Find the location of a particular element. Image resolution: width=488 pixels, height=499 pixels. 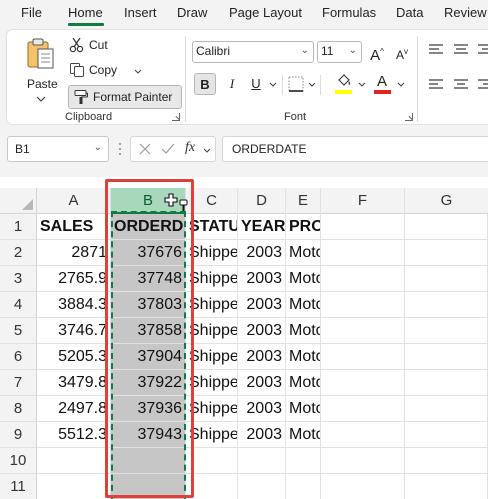

cut-button: Cut is located at coordinates (95, 46).